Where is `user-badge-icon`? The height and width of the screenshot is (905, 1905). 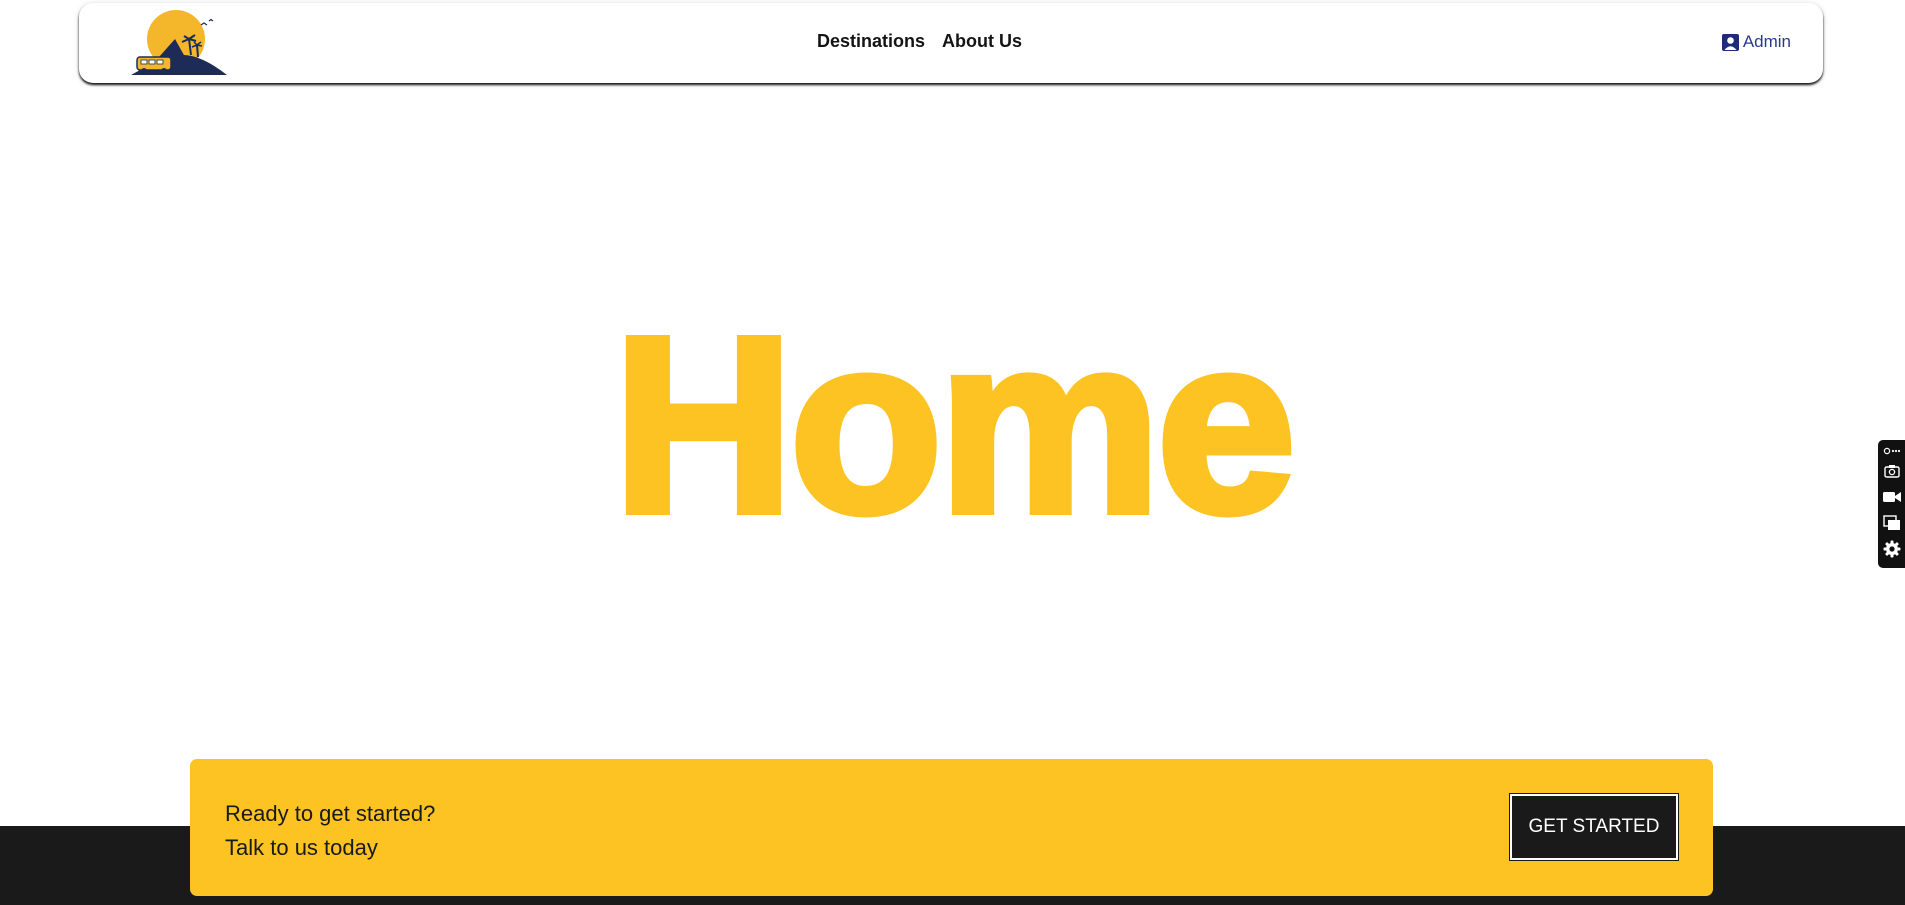 user-badge-icon is located at coordinates (1730, 42).